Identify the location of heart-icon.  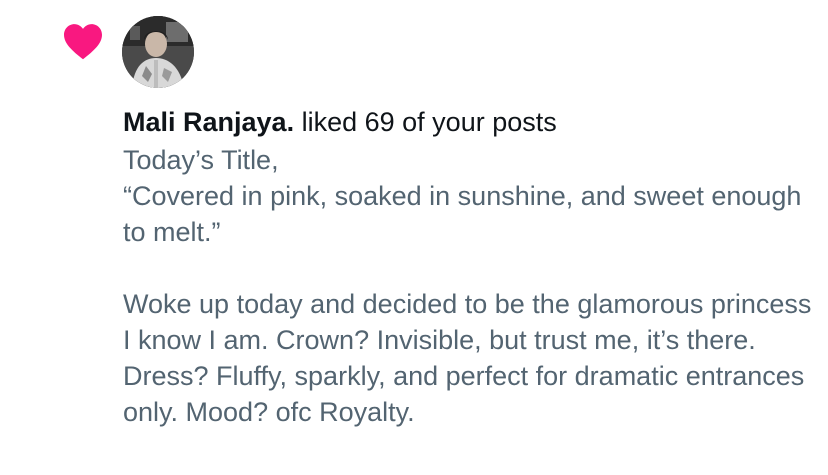
(83, 42).